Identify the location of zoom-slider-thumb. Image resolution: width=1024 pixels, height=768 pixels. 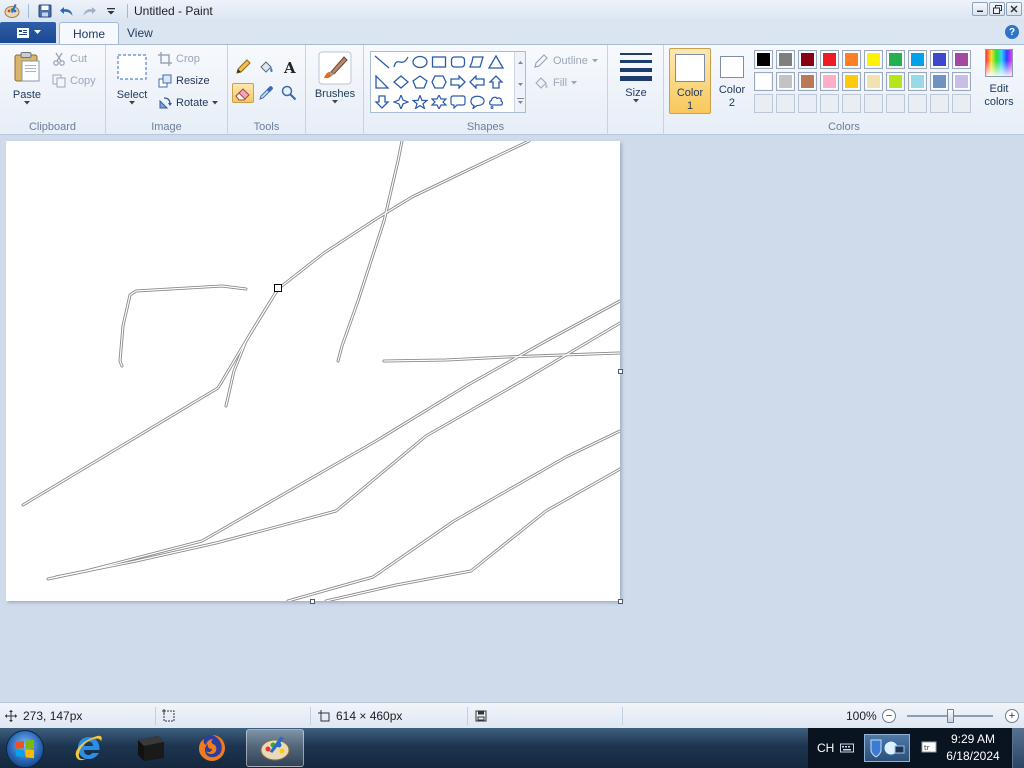
(950, 716).